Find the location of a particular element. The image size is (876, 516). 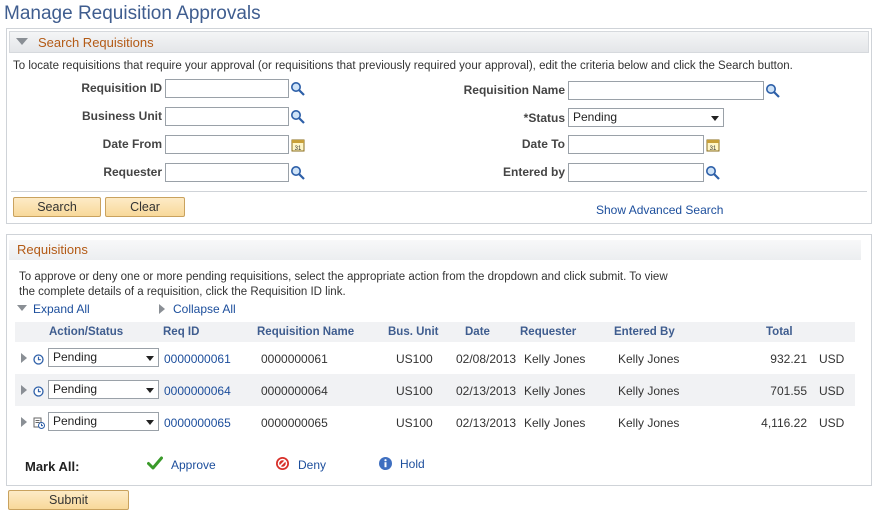

date-from-label: Date From is located at coordinates (132, 144).